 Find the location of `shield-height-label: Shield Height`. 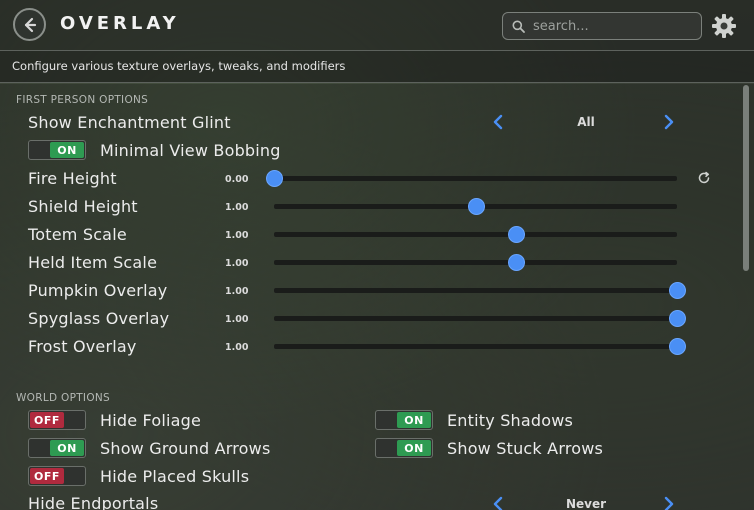

shield-height-label: Shield Height is located at coordinates (83, 206).